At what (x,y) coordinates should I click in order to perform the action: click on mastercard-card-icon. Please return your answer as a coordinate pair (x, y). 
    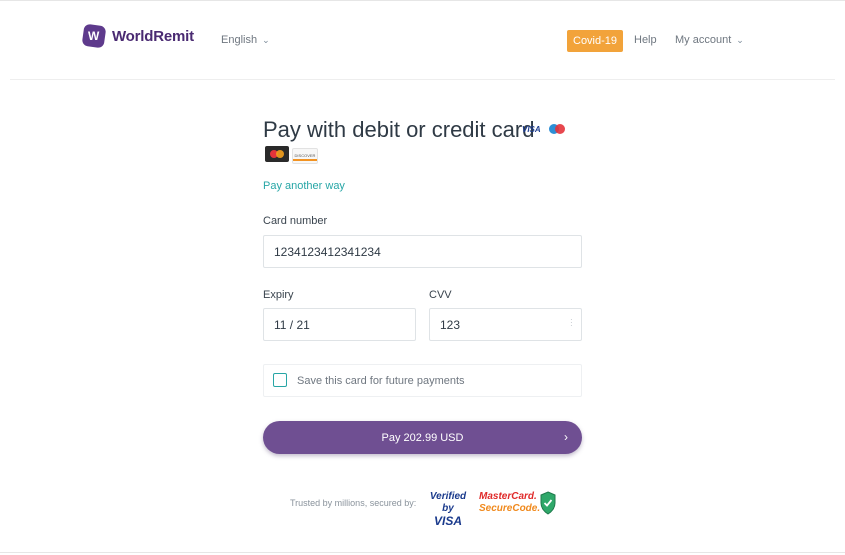
    Looking at the image, I should click on (277, 154).